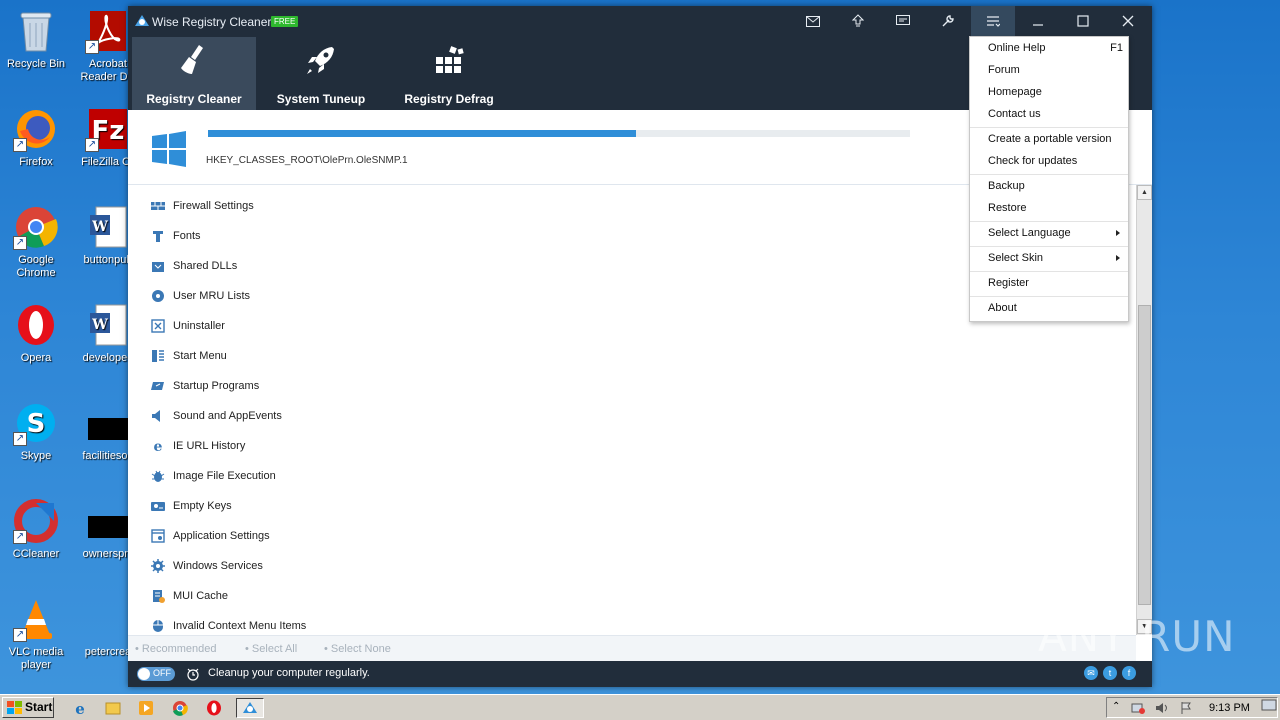 The image size is (1280, 720). What do you see at coordinates (1049, 308) in the screenshot?
I see `menu-item-about: About` at bounding box center [1049, 308].